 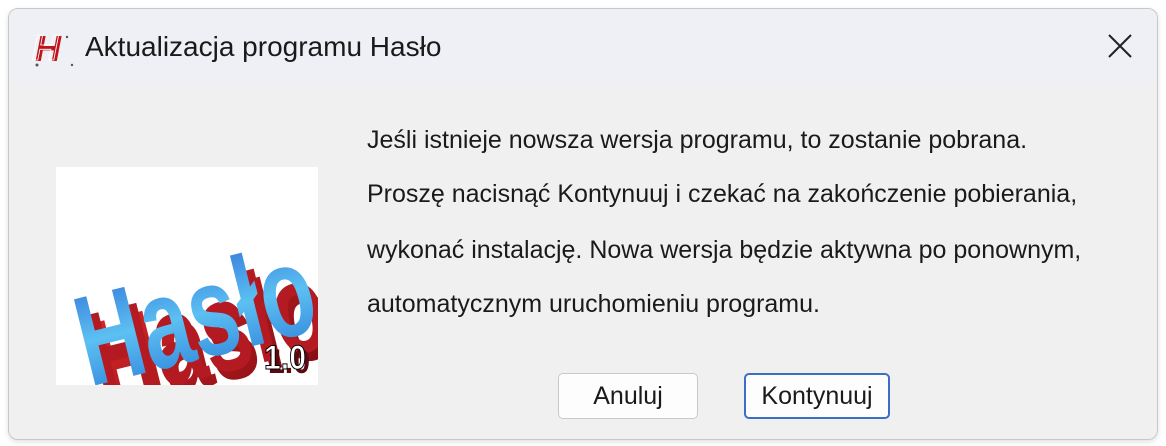 I want to click on logo-version: 1.0, so click(x=285, y=358).